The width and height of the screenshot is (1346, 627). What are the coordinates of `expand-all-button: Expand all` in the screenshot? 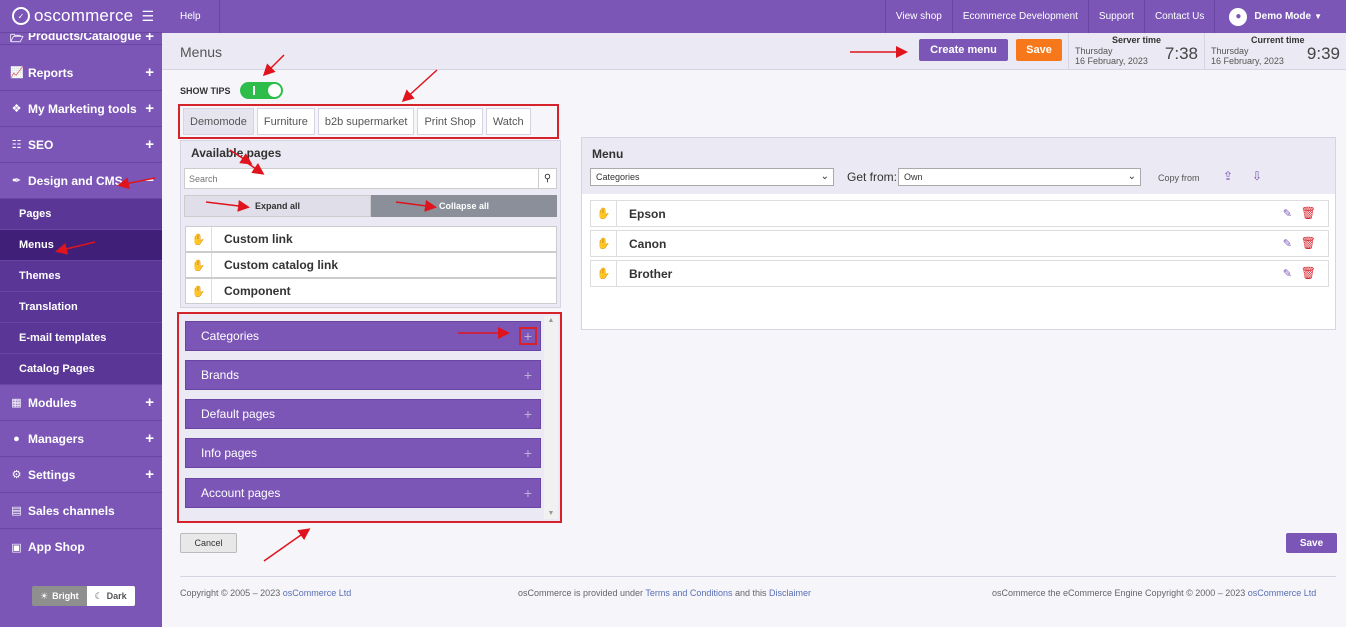 It's located at (277, 206).